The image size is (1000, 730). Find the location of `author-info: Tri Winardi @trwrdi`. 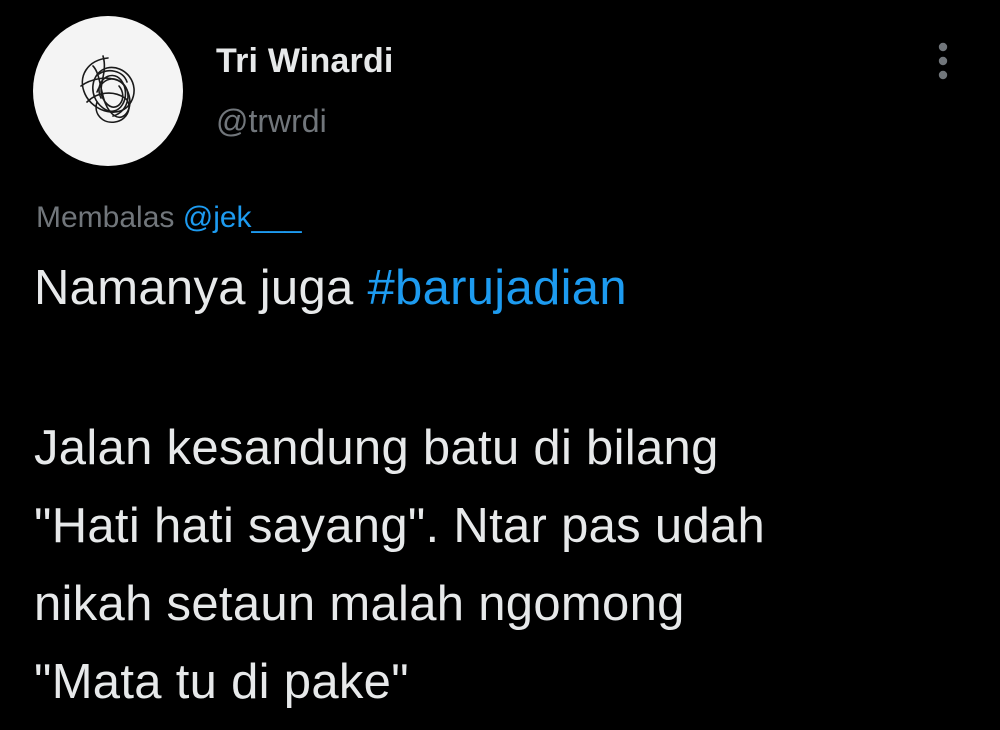

author-info: Tri Winardi @trwrdi is located at coordinates (305, 91).